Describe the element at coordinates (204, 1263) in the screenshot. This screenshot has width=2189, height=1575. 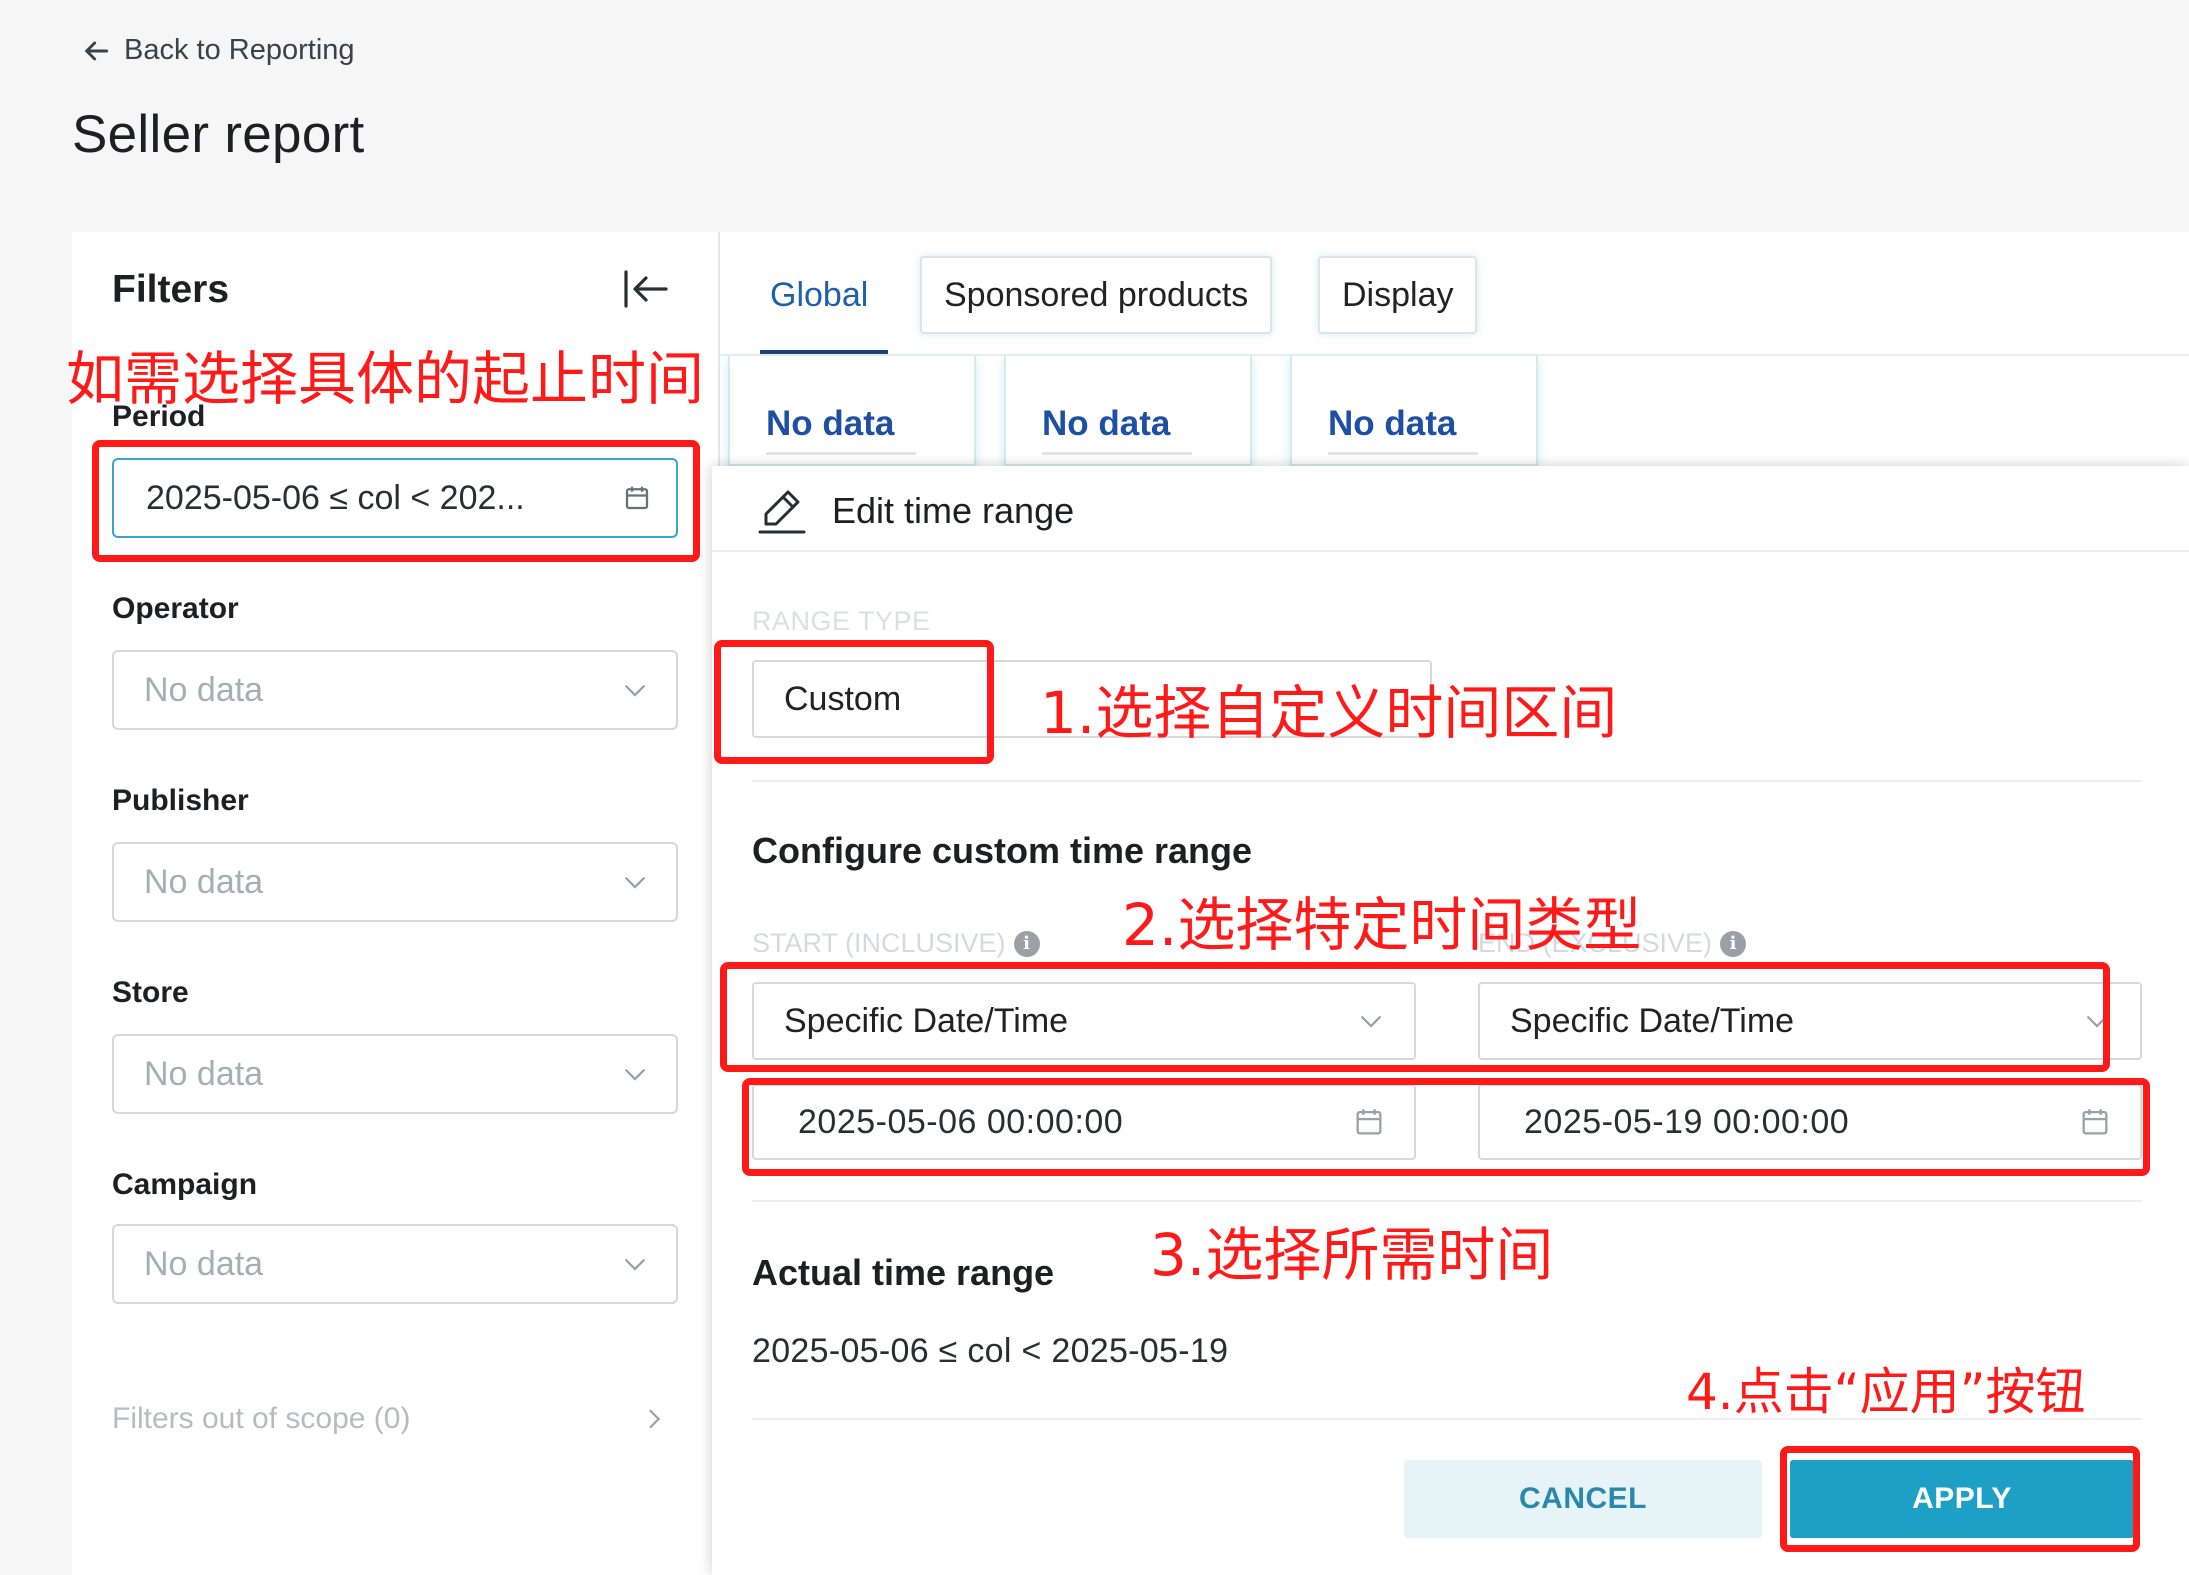
I see `campaign-value: No data` at that location.